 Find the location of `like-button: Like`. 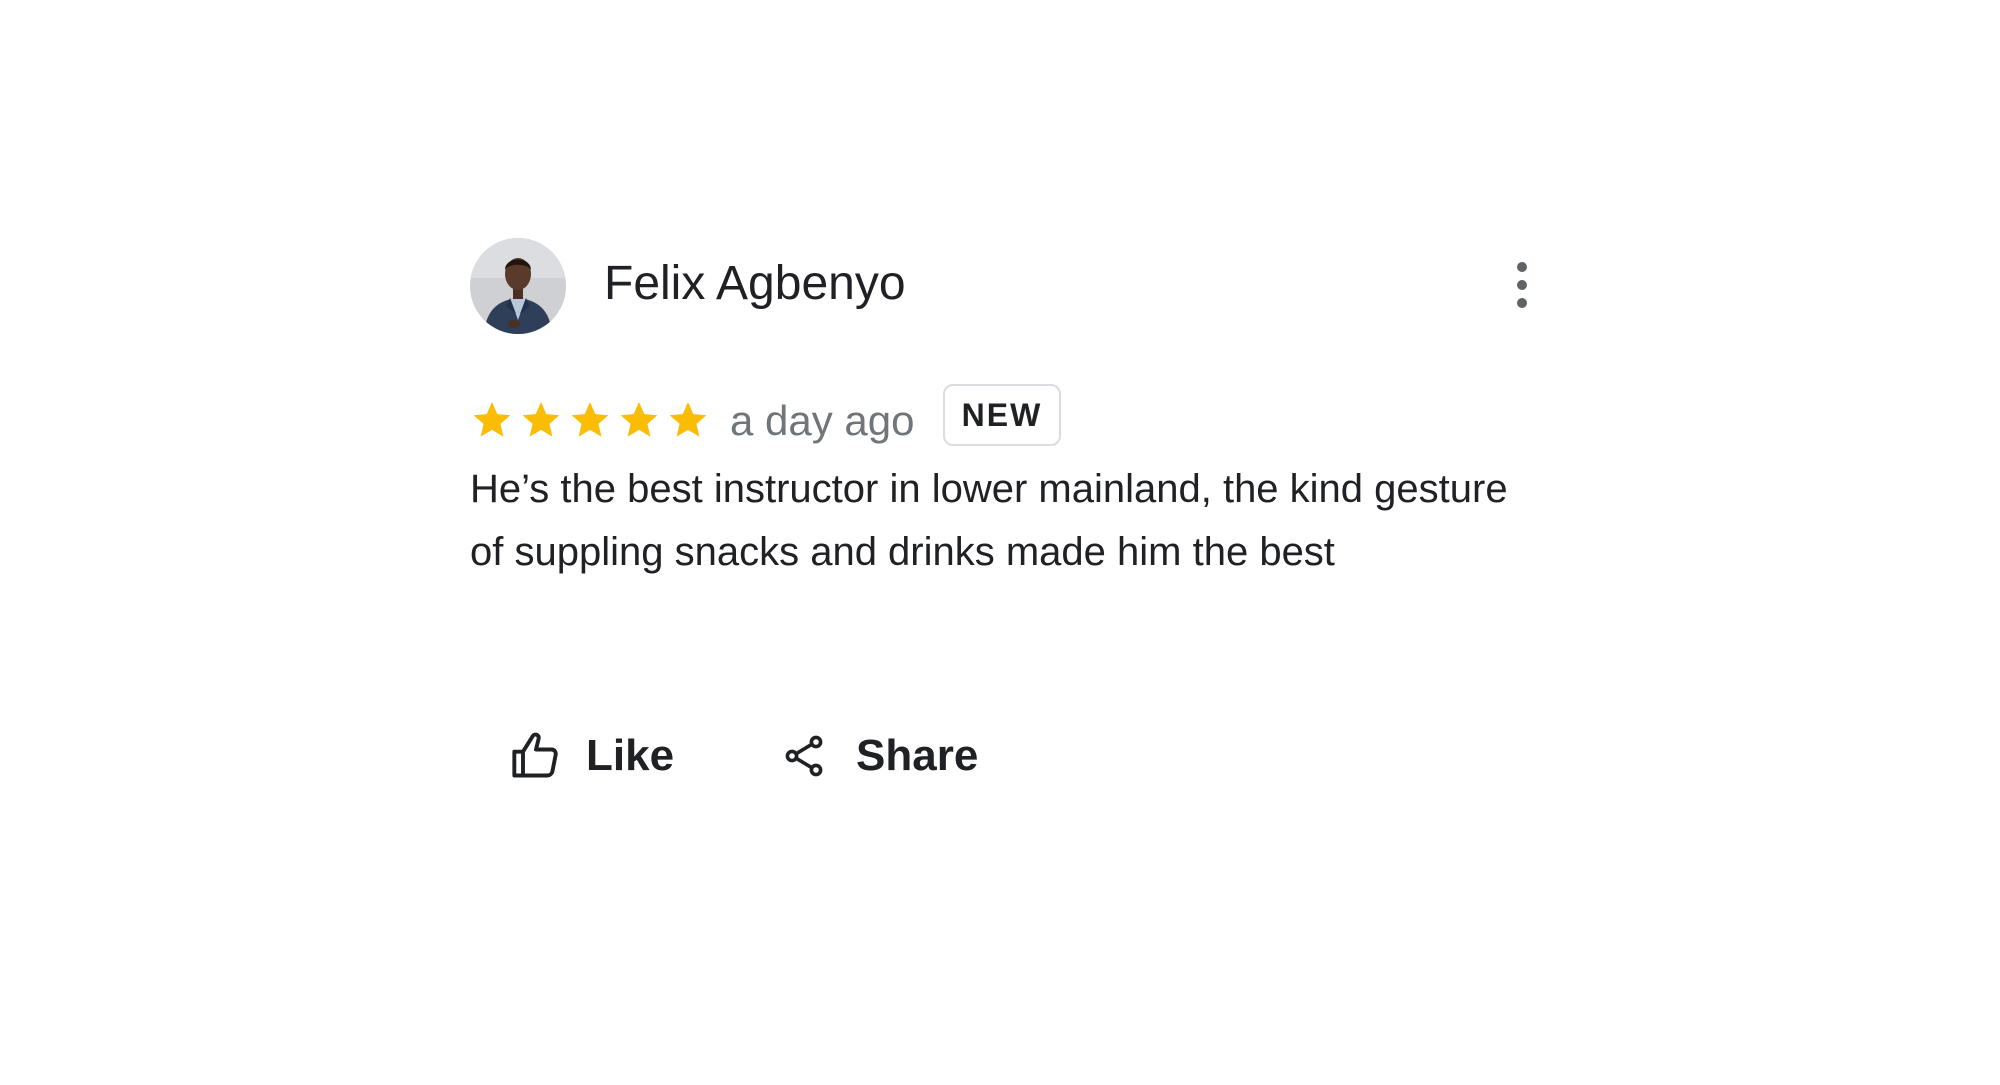

like-button: Like is located at coordinates (595, 756).